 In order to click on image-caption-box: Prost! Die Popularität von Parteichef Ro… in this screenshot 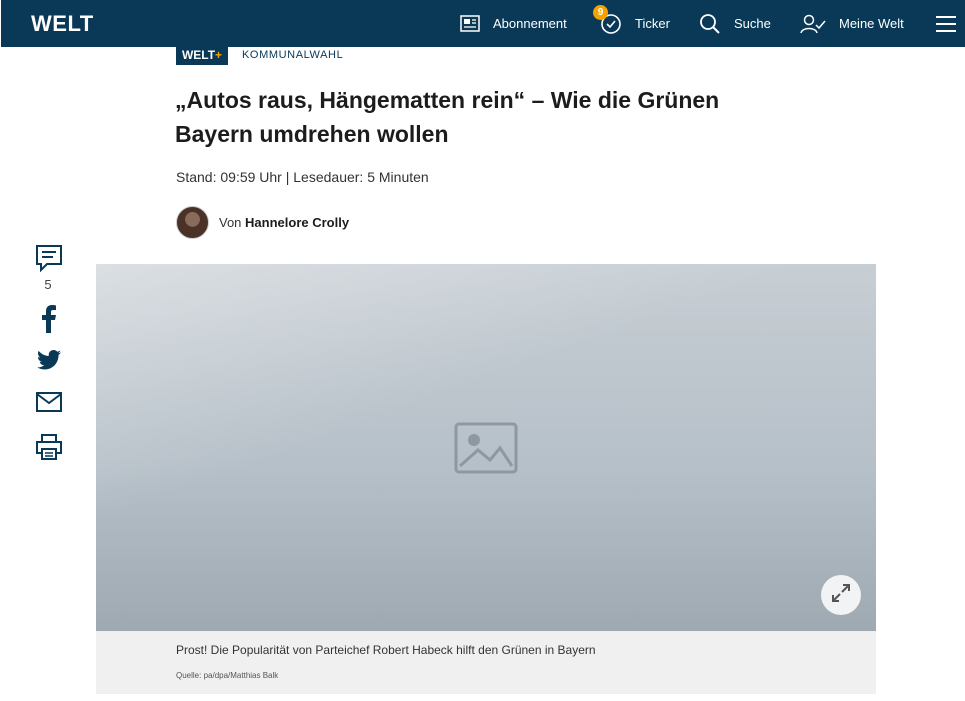, I will do `click(486, 662)`.